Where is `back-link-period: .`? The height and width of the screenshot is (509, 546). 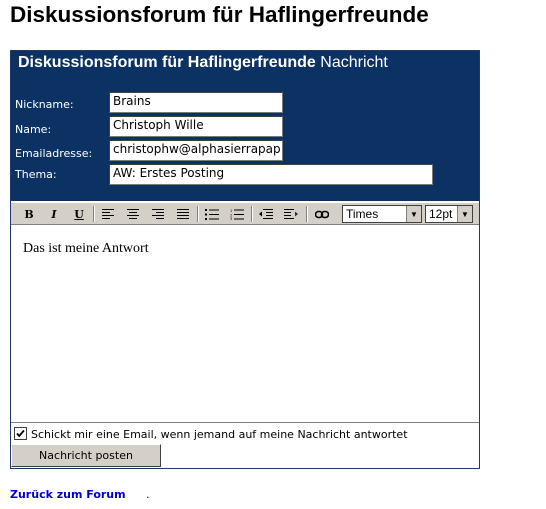 back-link-period: . is located at coordinates (148, 494).